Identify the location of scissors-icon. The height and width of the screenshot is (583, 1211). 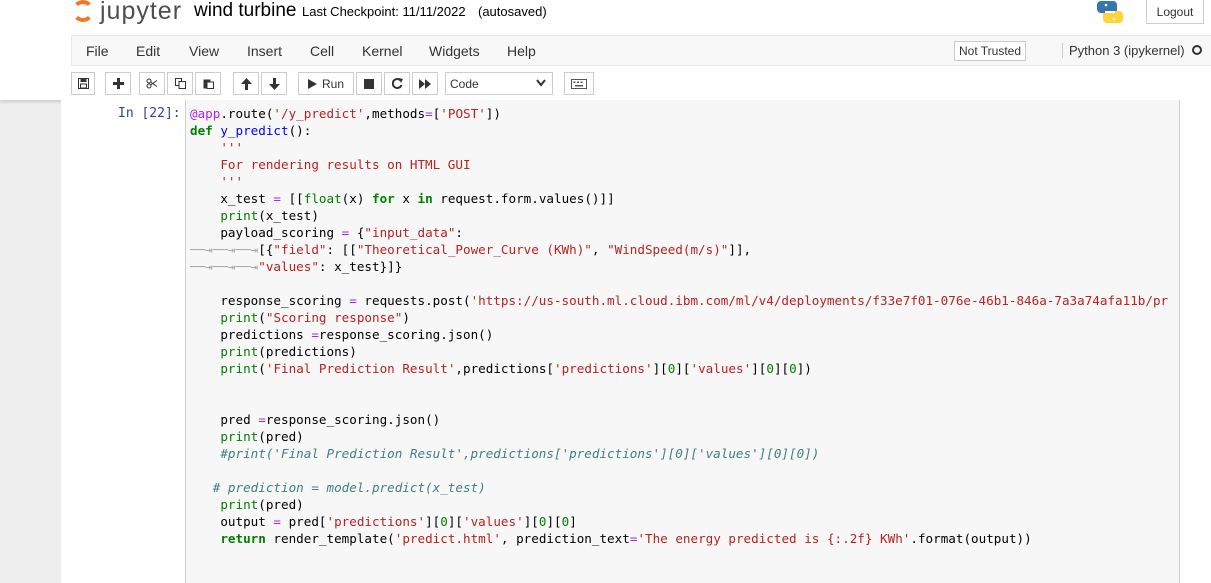
(152, 83).